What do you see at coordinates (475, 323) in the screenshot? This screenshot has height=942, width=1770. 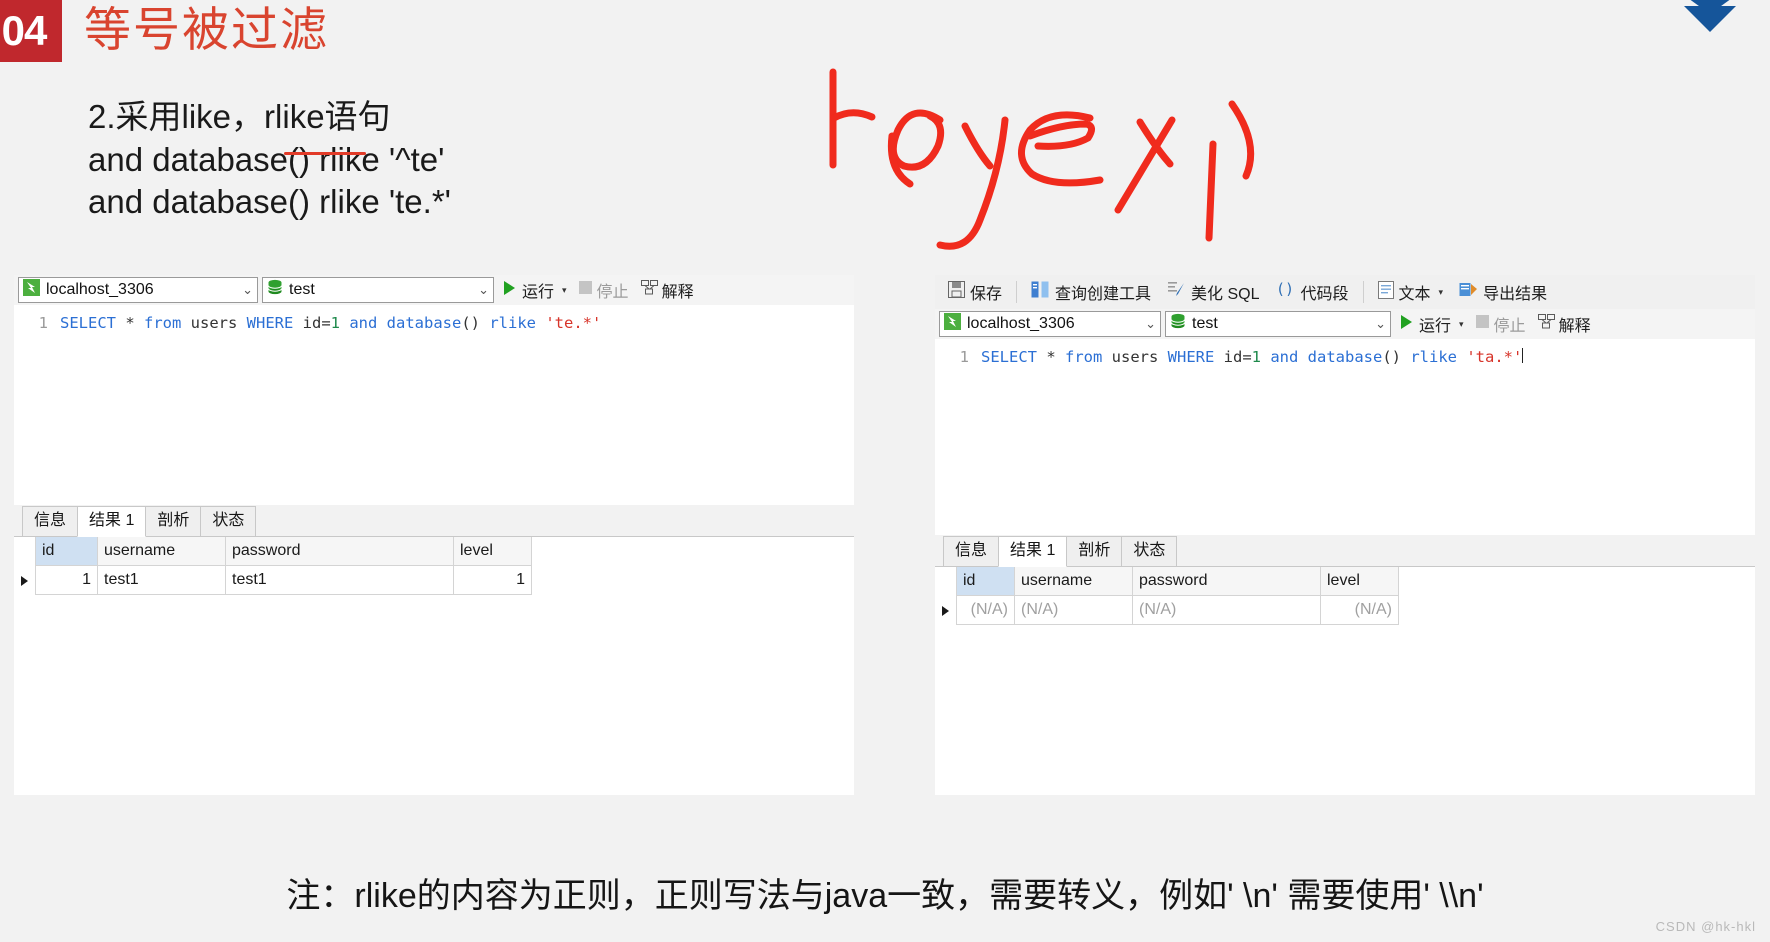 I see `sql-token: ()` at bounding box center [475, 323].